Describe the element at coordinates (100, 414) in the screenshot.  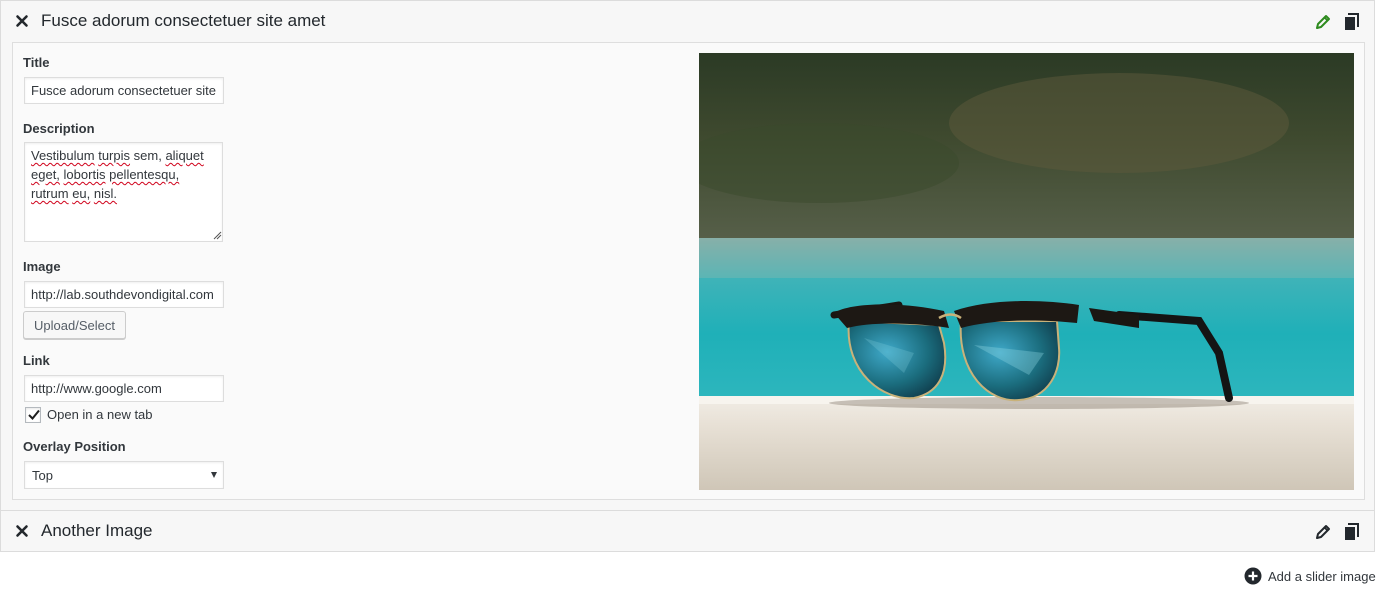
I see `new-tab-label: Open in a new tab` at that location.